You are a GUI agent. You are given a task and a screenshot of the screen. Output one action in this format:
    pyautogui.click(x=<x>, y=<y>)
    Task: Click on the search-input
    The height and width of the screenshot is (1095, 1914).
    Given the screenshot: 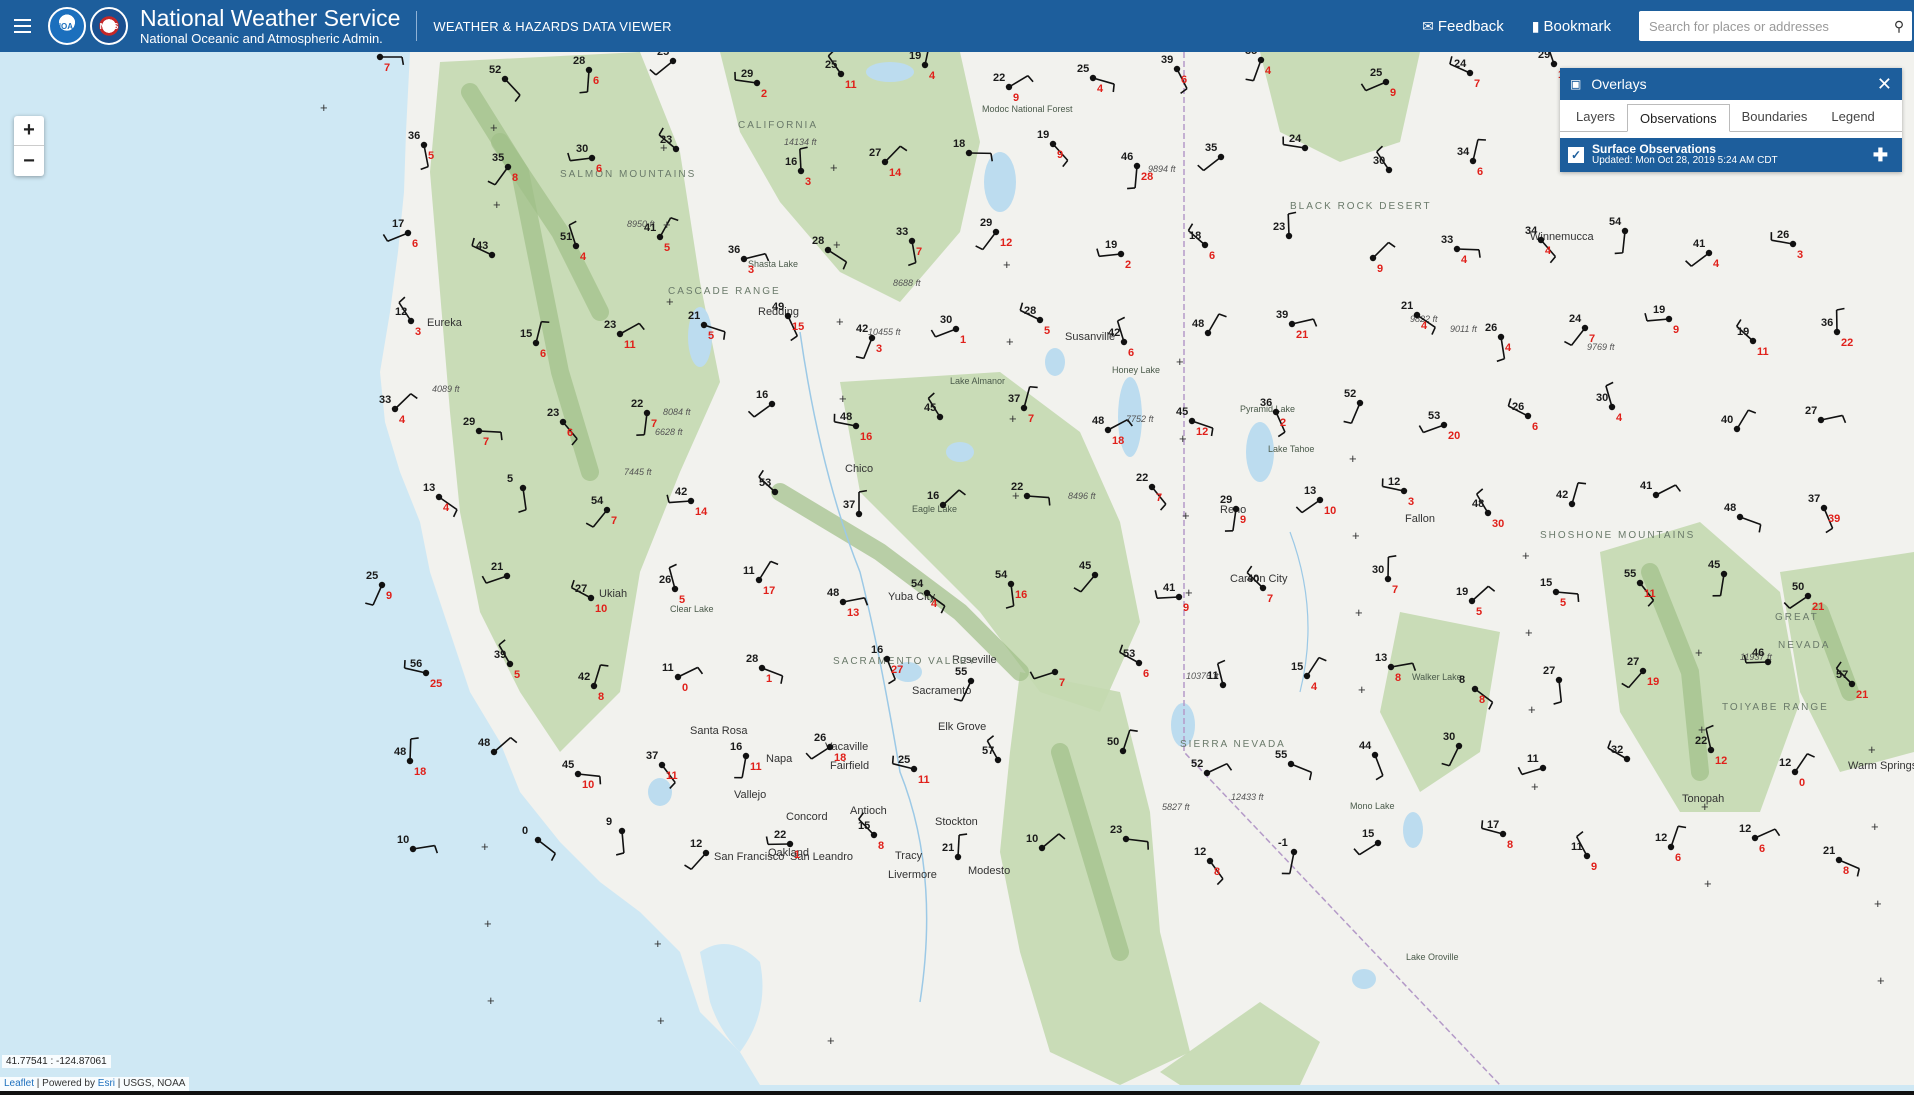 What is the action you would take?
    pyautogui.click(x=1762, y=26)
    